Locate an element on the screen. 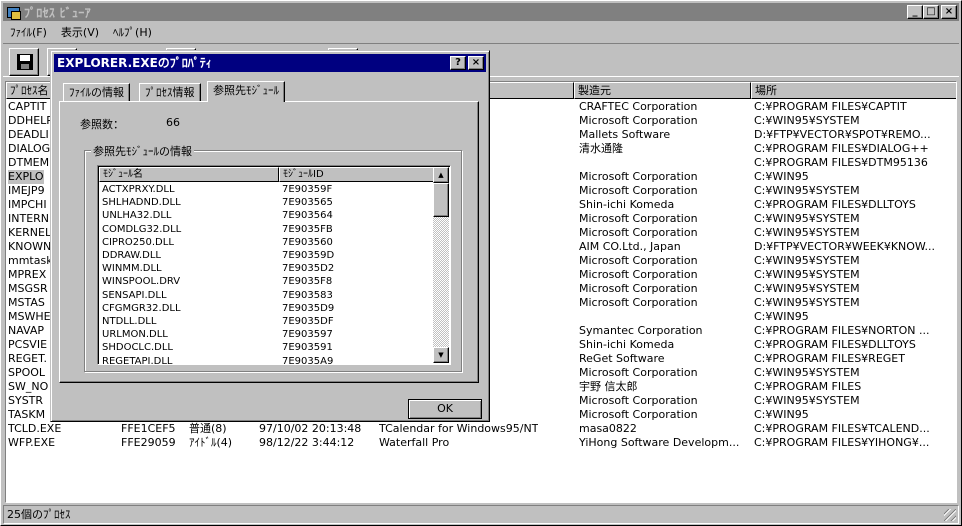 The height and width of the screenshot is (526, 962). module-name: CFGMGR32.DLL is located at coordinates (141, 308).